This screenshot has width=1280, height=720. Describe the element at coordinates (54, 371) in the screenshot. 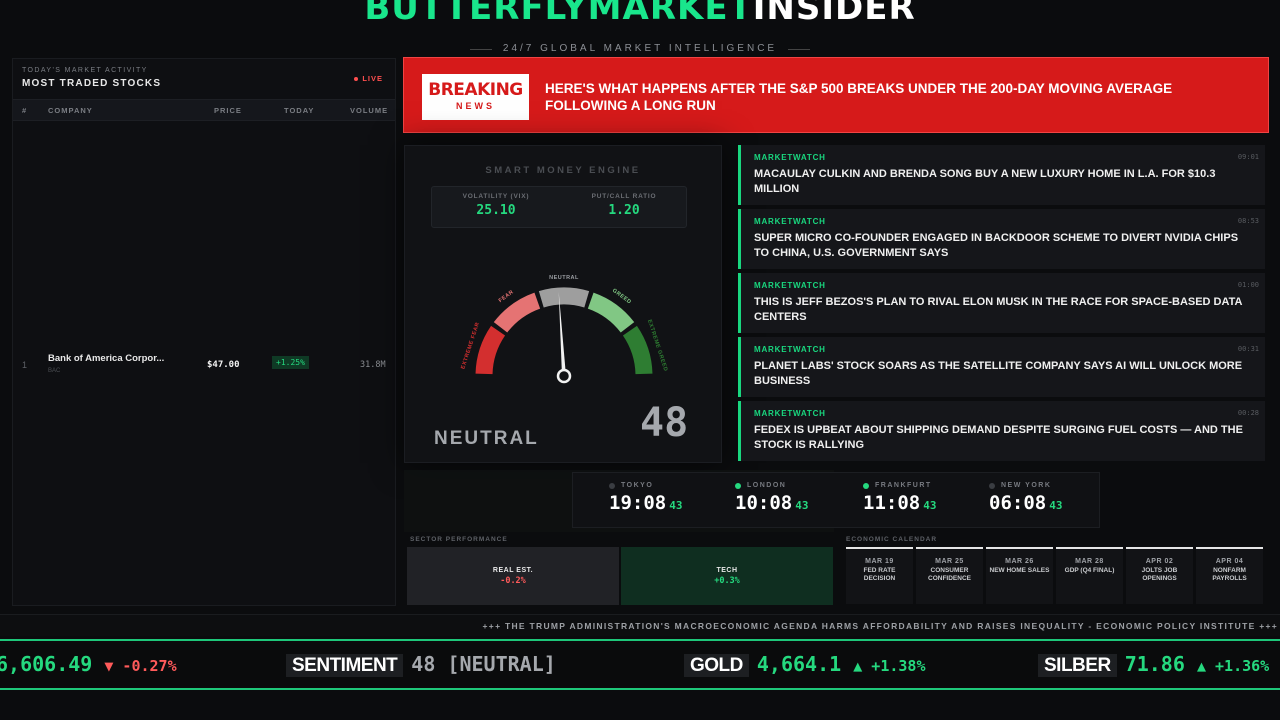

I see `ticker-symbol: BAC` at that location.